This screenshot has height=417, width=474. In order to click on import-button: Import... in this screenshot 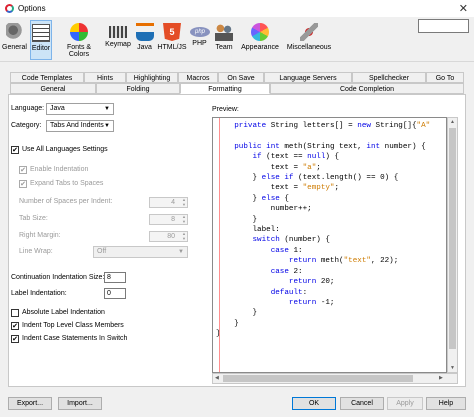, I will do `click(80, 403)`.